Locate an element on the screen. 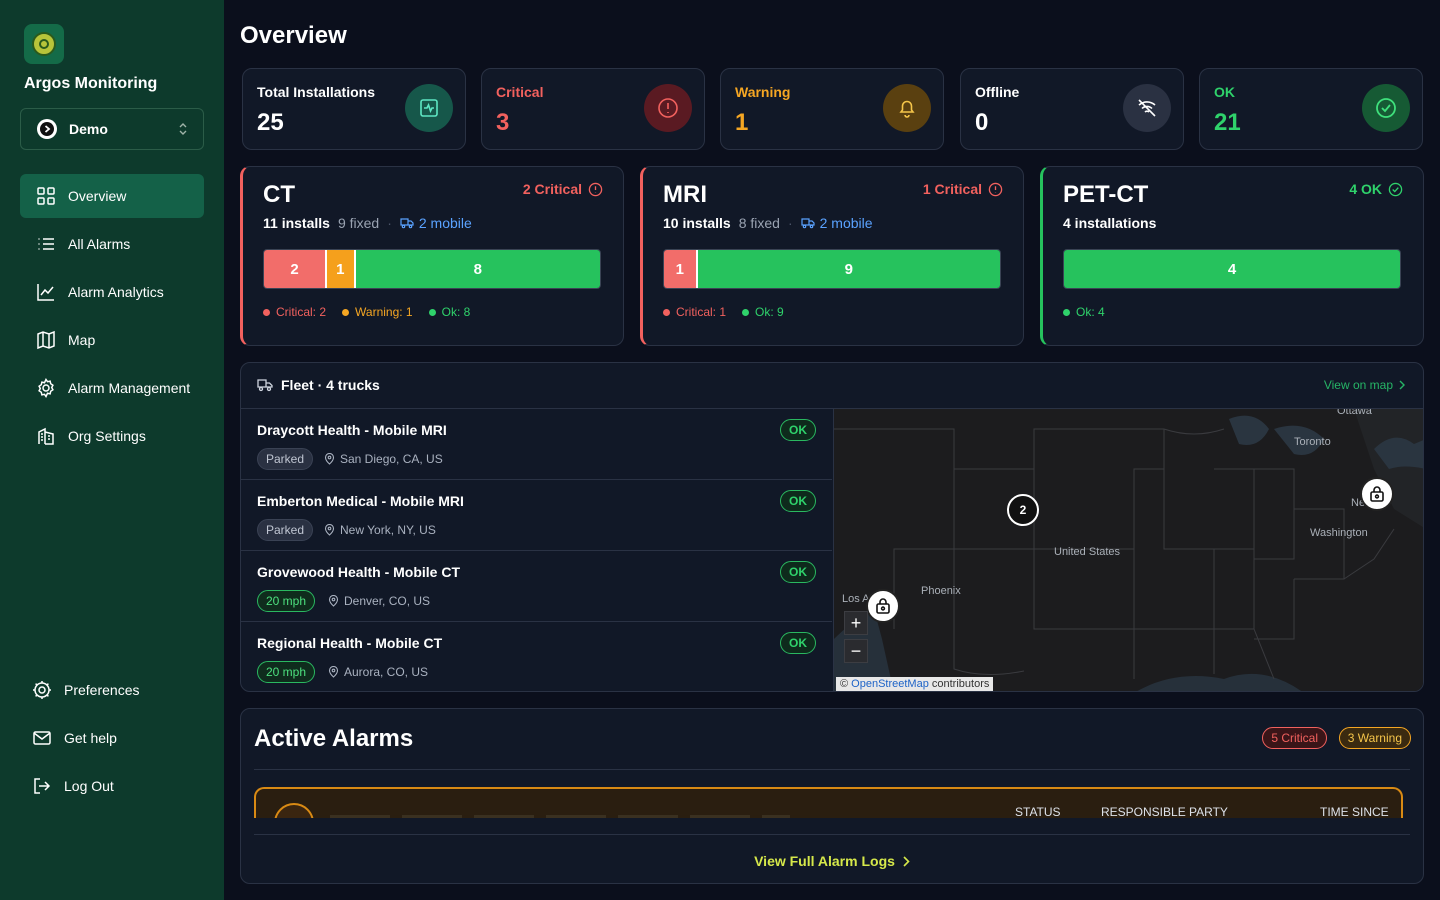 The height and width of the screenshot is (900, 1440). alert-circle-icon is located at coordinates (995, 189).